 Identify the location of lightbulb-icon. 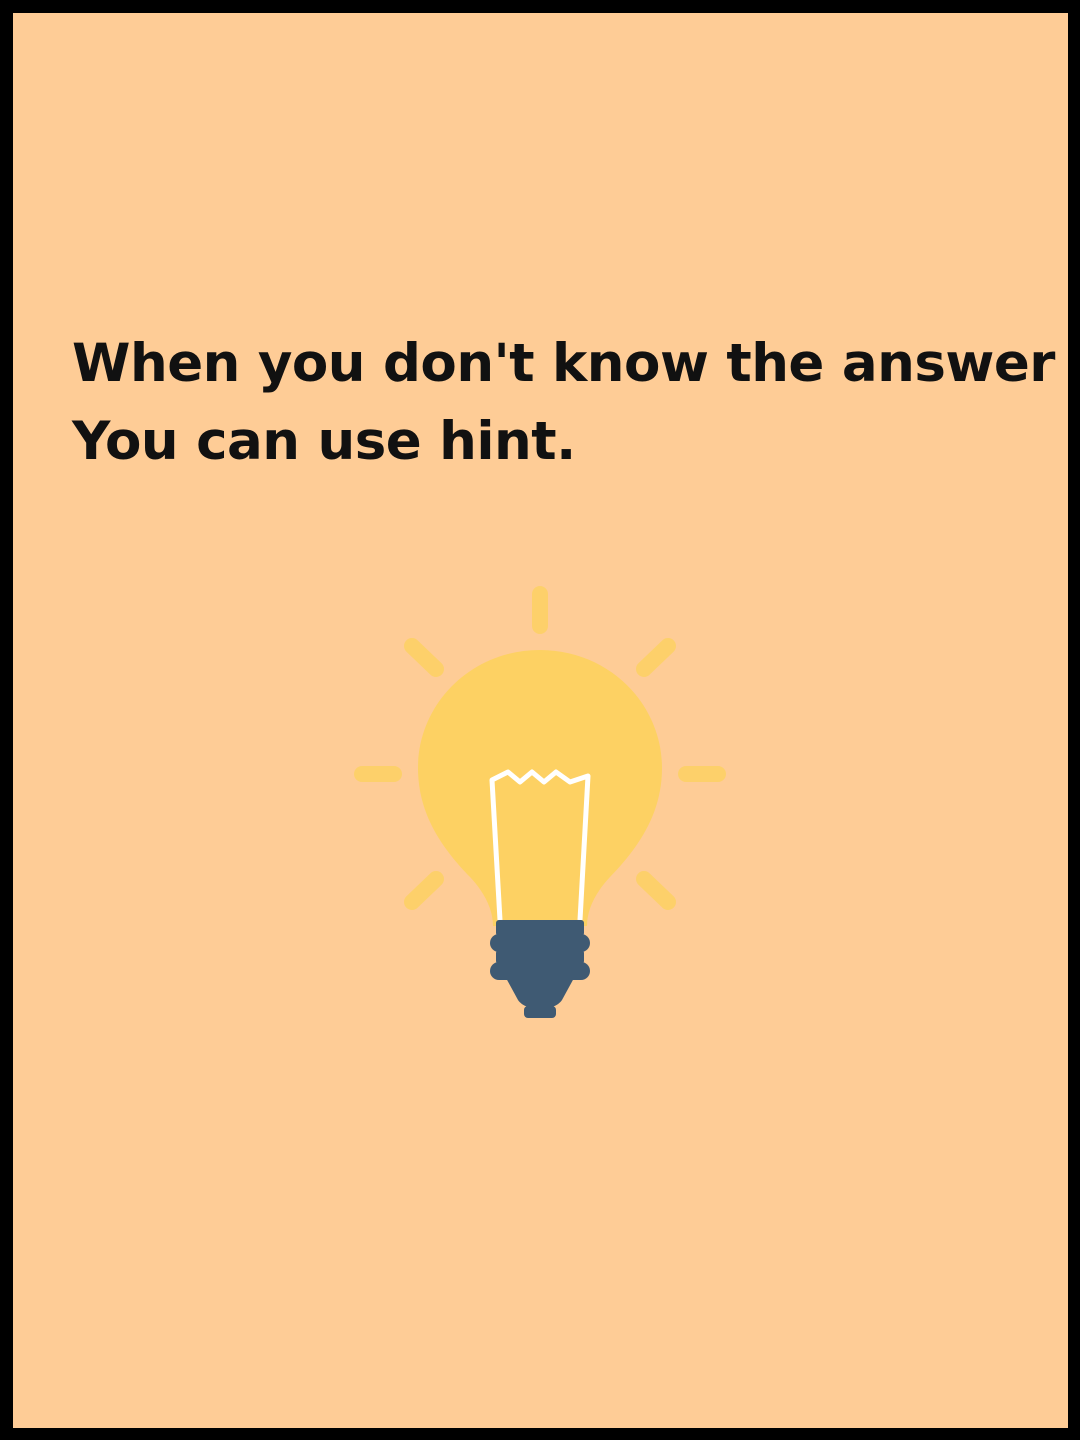
(540, 798).